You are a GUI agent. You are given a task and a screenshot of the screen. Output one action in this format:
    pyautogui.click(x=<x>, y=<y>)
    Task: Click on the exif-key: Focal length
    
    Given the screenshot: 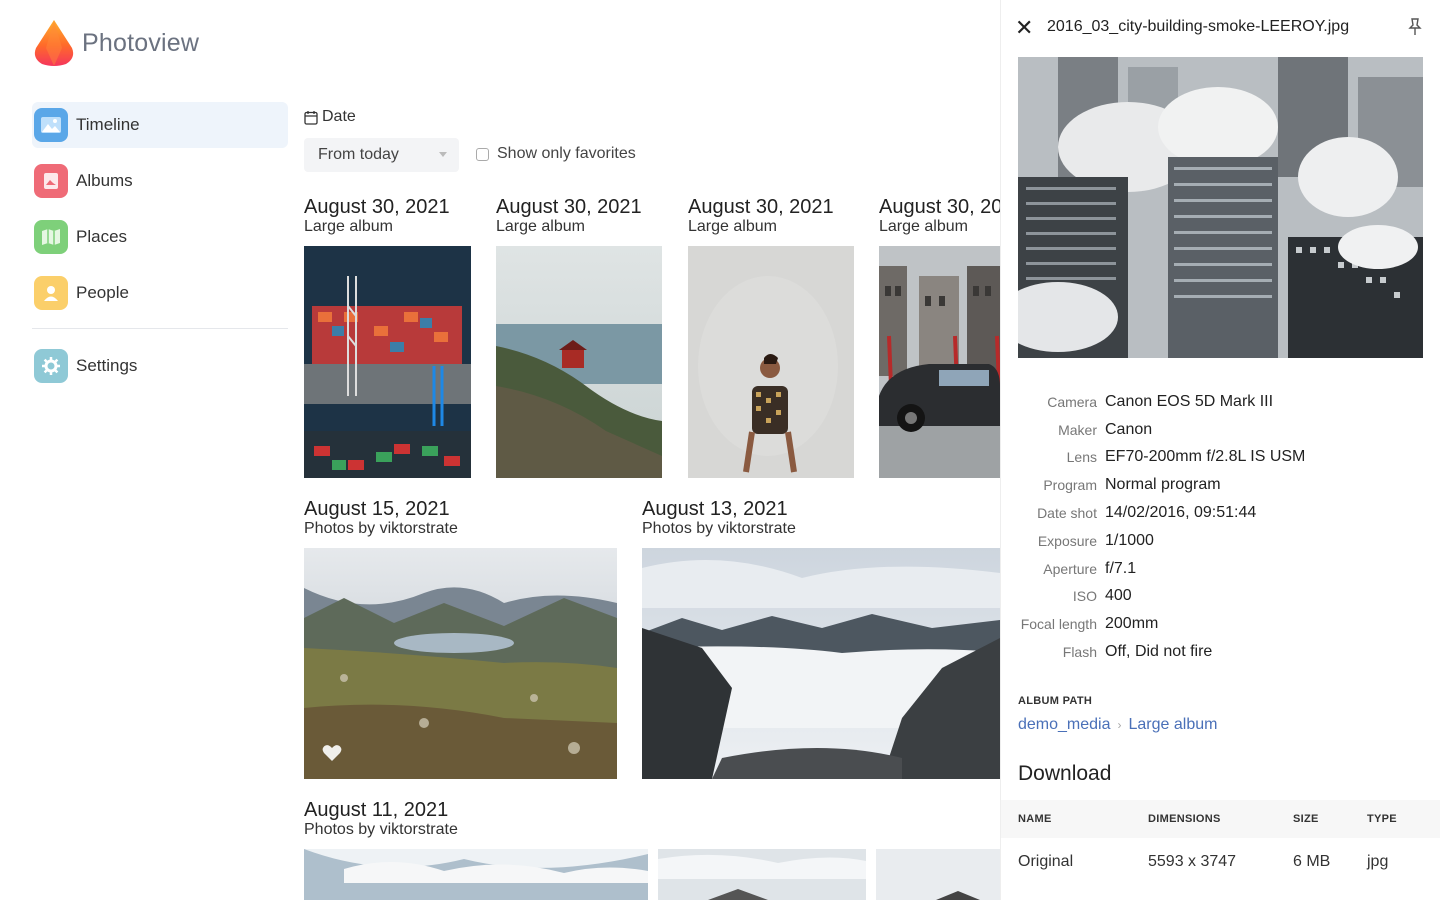 What is the action you would take?
    pyautogui.click(x=1058, y=624)
    